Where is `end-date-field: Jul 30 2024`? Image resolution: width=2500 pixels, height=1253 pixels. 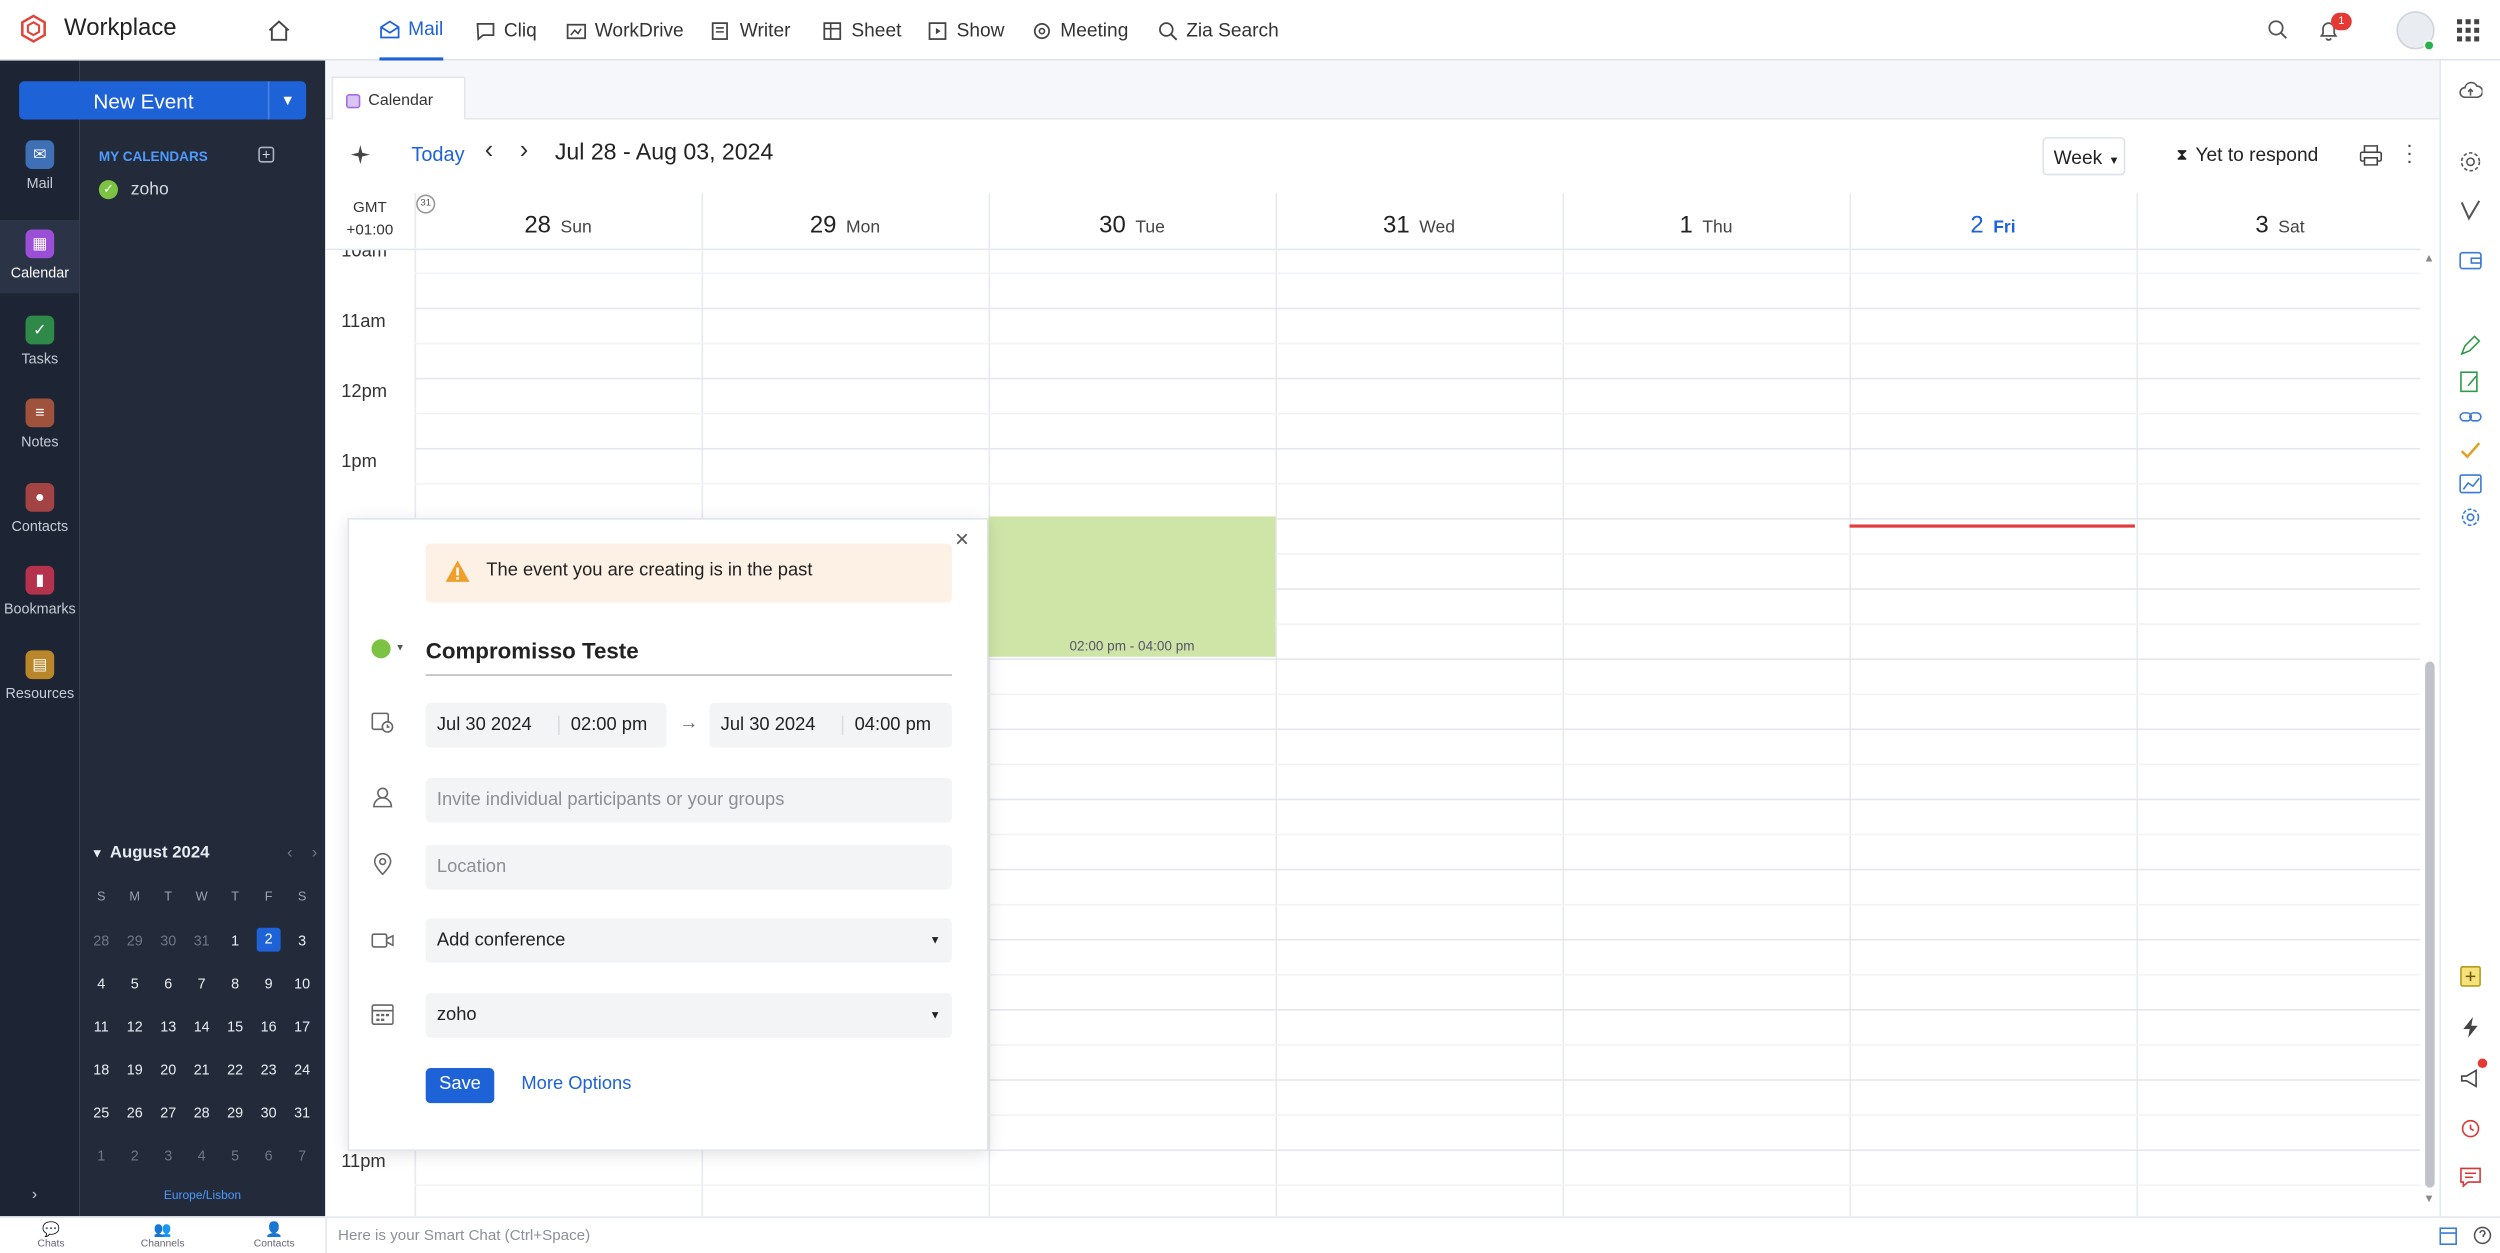 end-date-field: Jul 30 2024 is located at coordinates (777, 725).